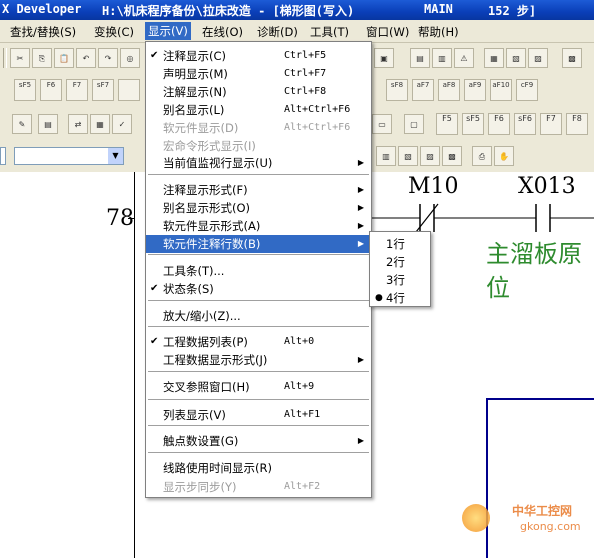 The height and width of the screenshot is (558, 594). What do you see at coordinates (258, 342) in the screenshot?
I see `view-menu-item: ✔ 工程数据列表(P) Alt+0` at bounding box center [258, 342].